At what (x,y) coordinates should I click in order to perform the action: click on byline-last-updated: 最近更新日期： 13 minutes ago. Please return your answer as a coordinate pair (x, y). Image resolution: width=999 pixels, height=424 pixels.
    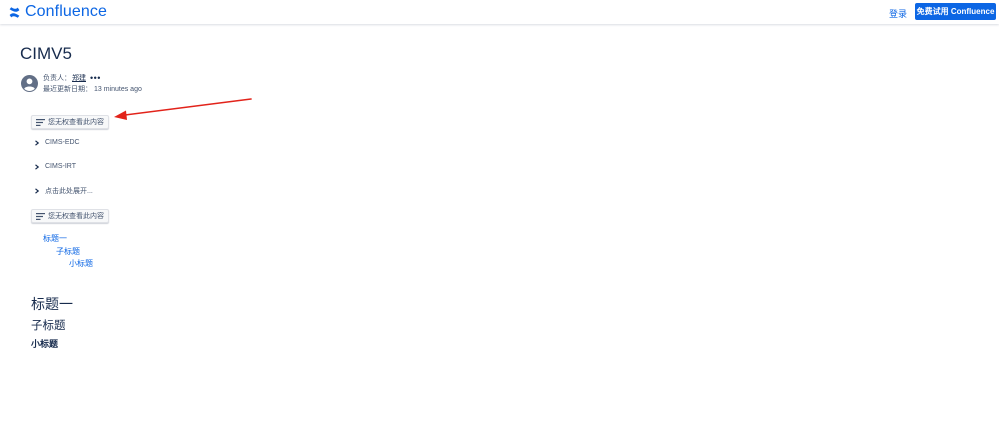
    Looking at the image, I should click on (92, 89).